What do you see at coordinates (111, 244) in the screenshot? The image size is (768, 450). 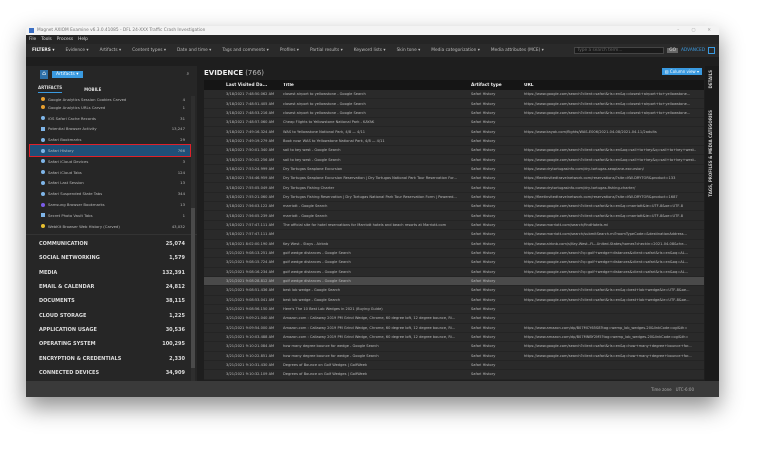 I see `category-item: COMMUNICATION 25,074` at bounding box center [111, 244].